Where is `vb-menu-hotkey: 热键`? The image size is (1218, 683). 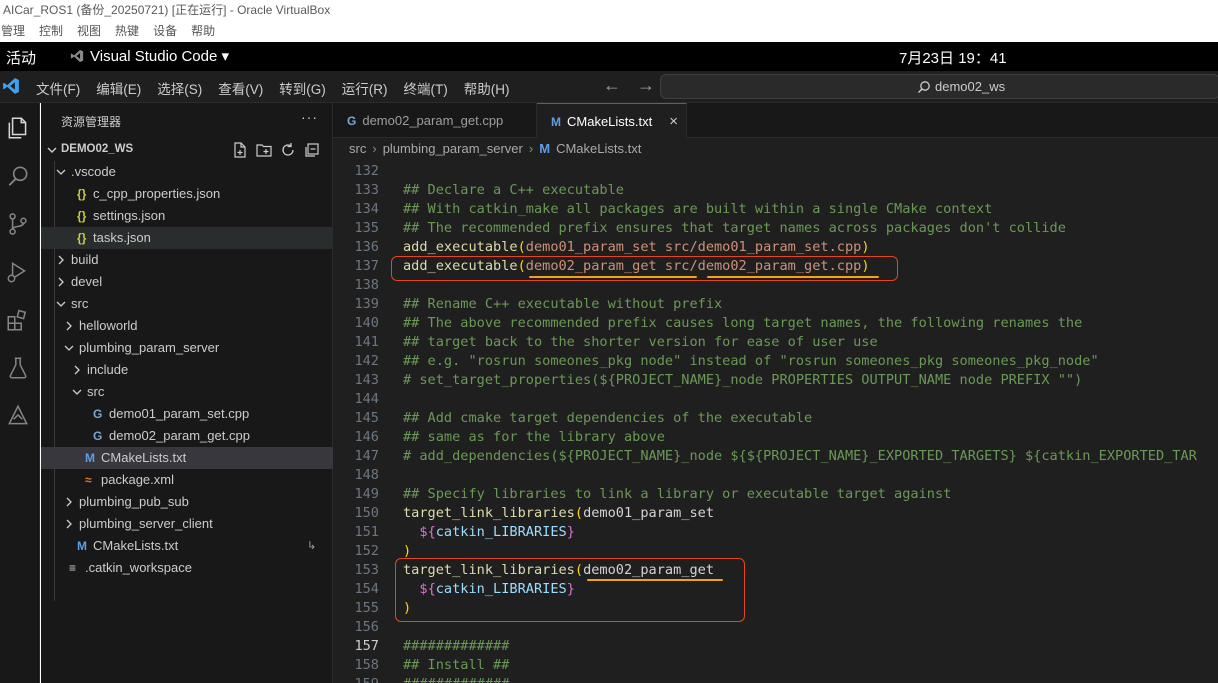 vb-menu-hotkey: 热键 is located at coordinates (126, 31).